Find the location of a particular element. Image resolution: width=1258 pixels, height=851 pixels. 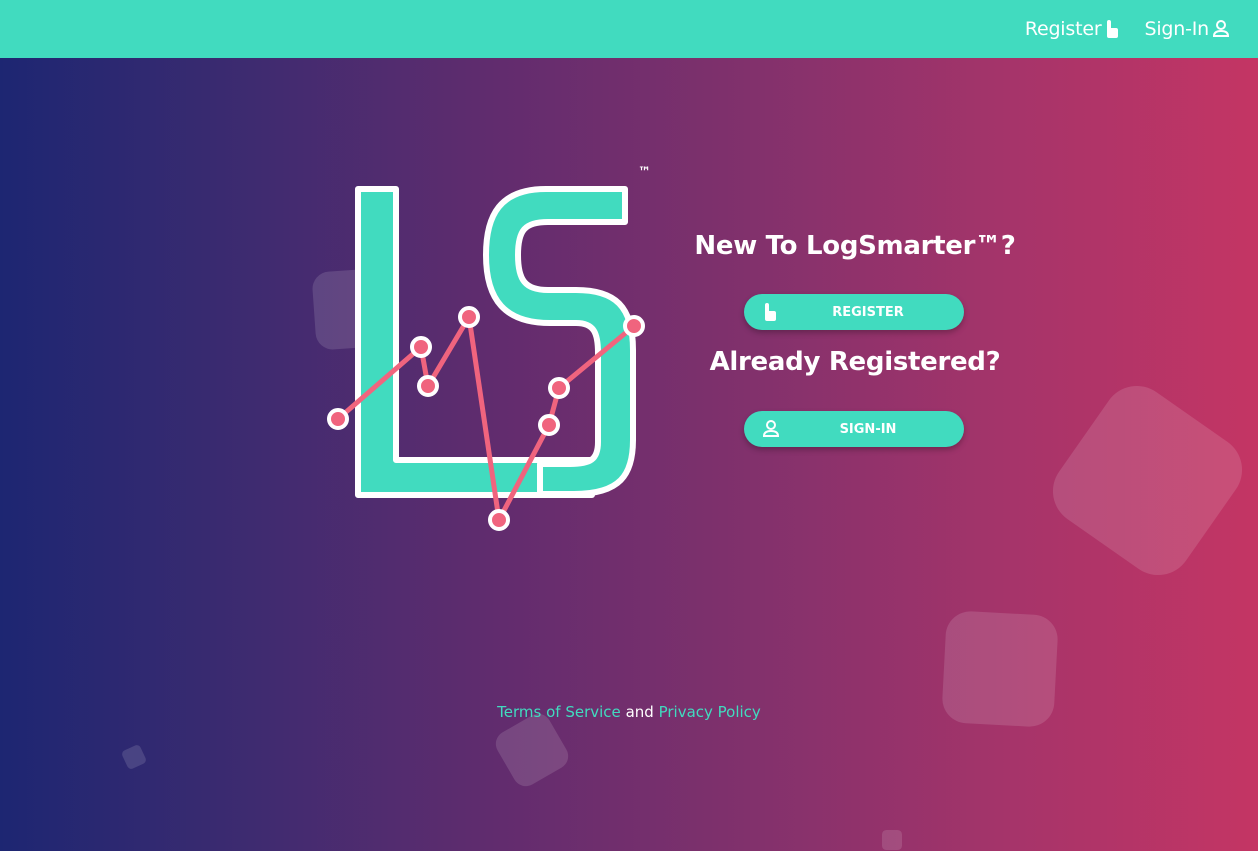

footer-conjunction: and is located at coordinates (639, 712).